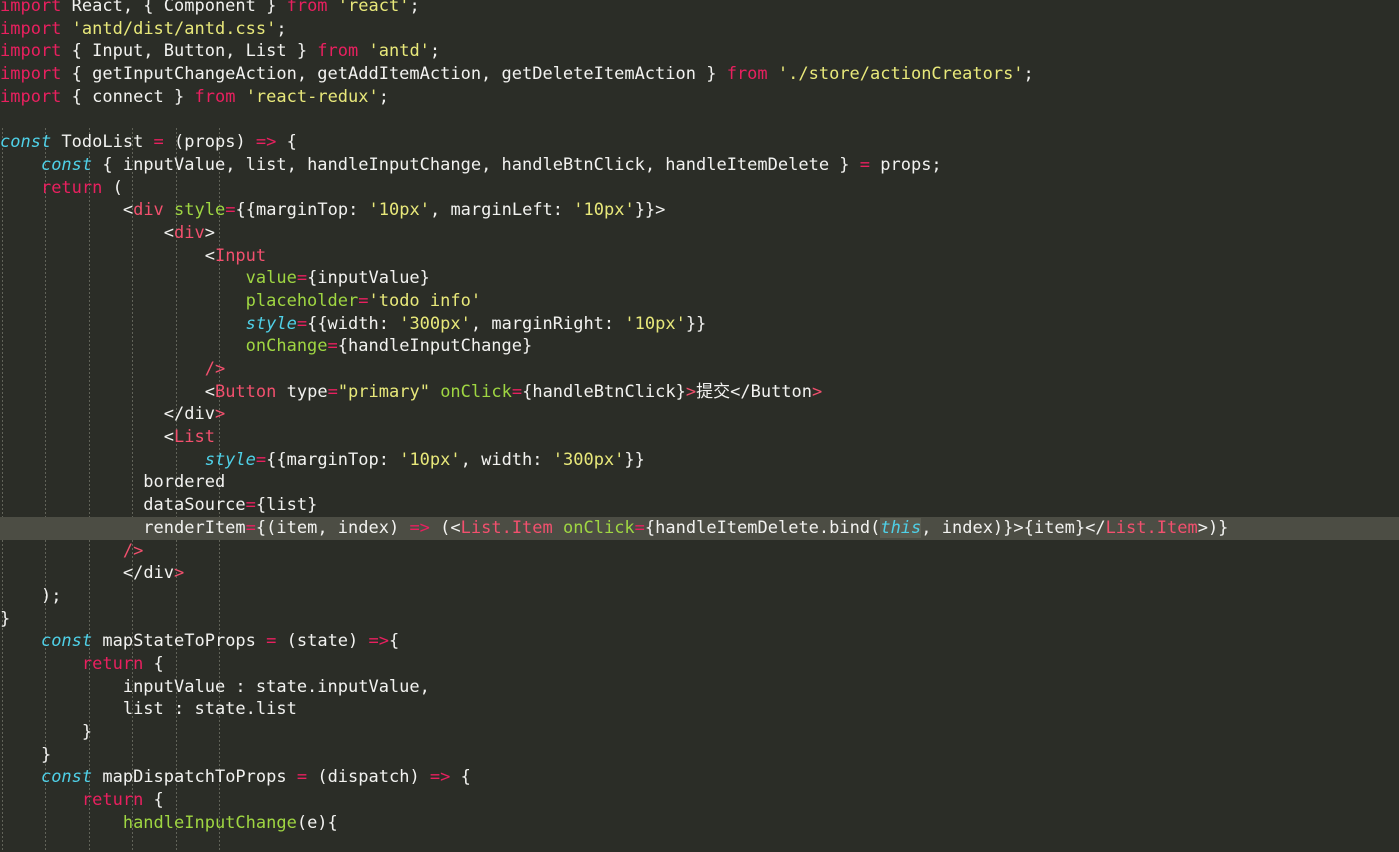 The image size is (1399, 852). Describe the element at coordinates (699, 823) in the screenshot. I see `code-line: handleInputChange(e){` at that location.